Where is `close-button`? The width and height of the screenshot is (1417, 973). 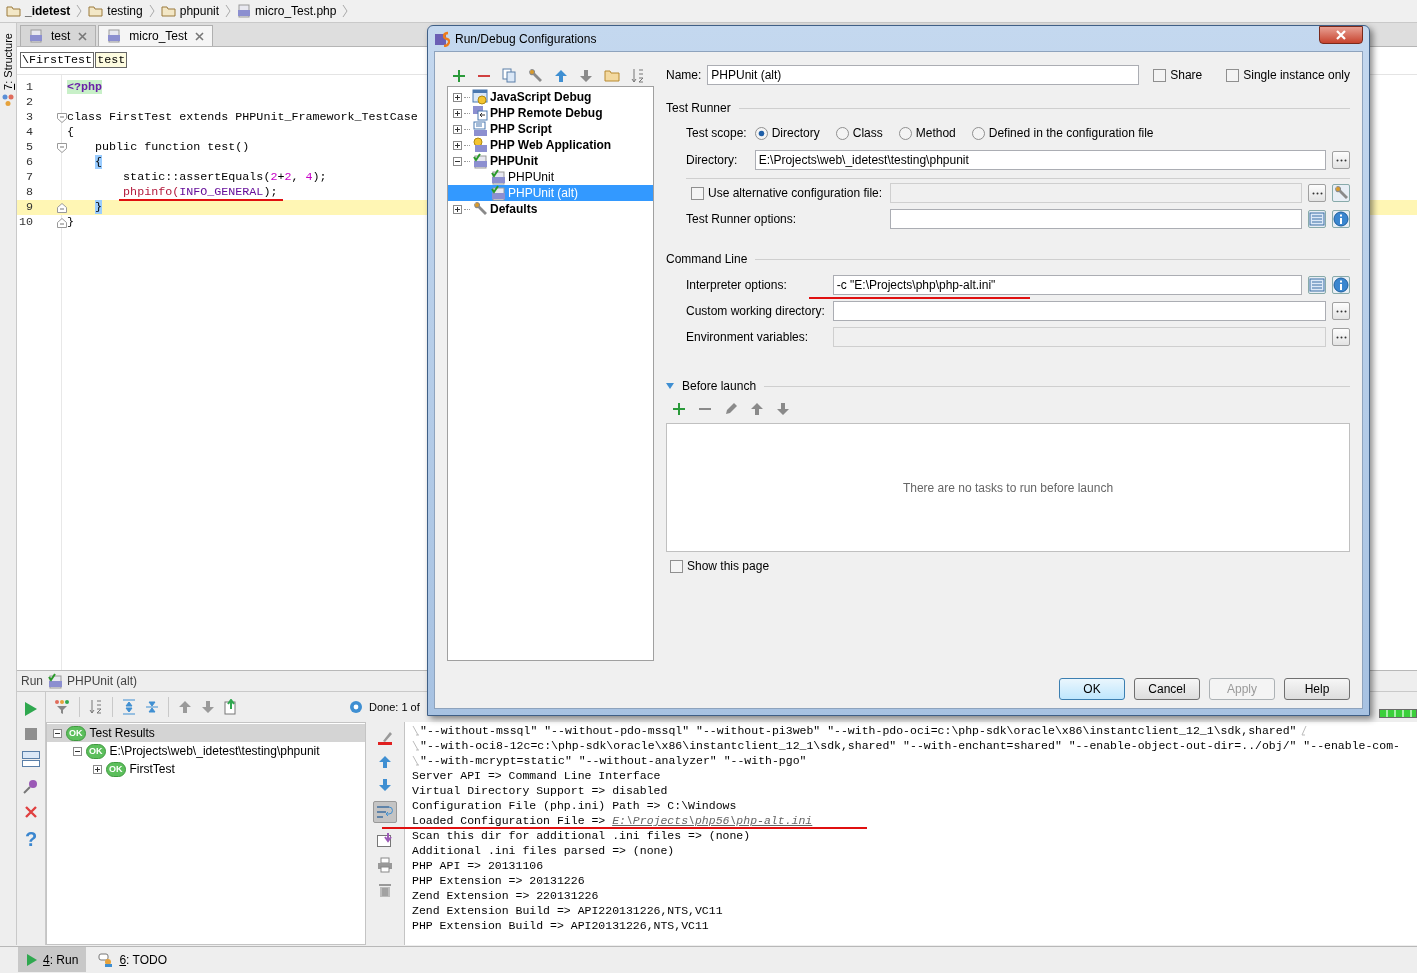
close-button is located at coordinates (1341, 35).